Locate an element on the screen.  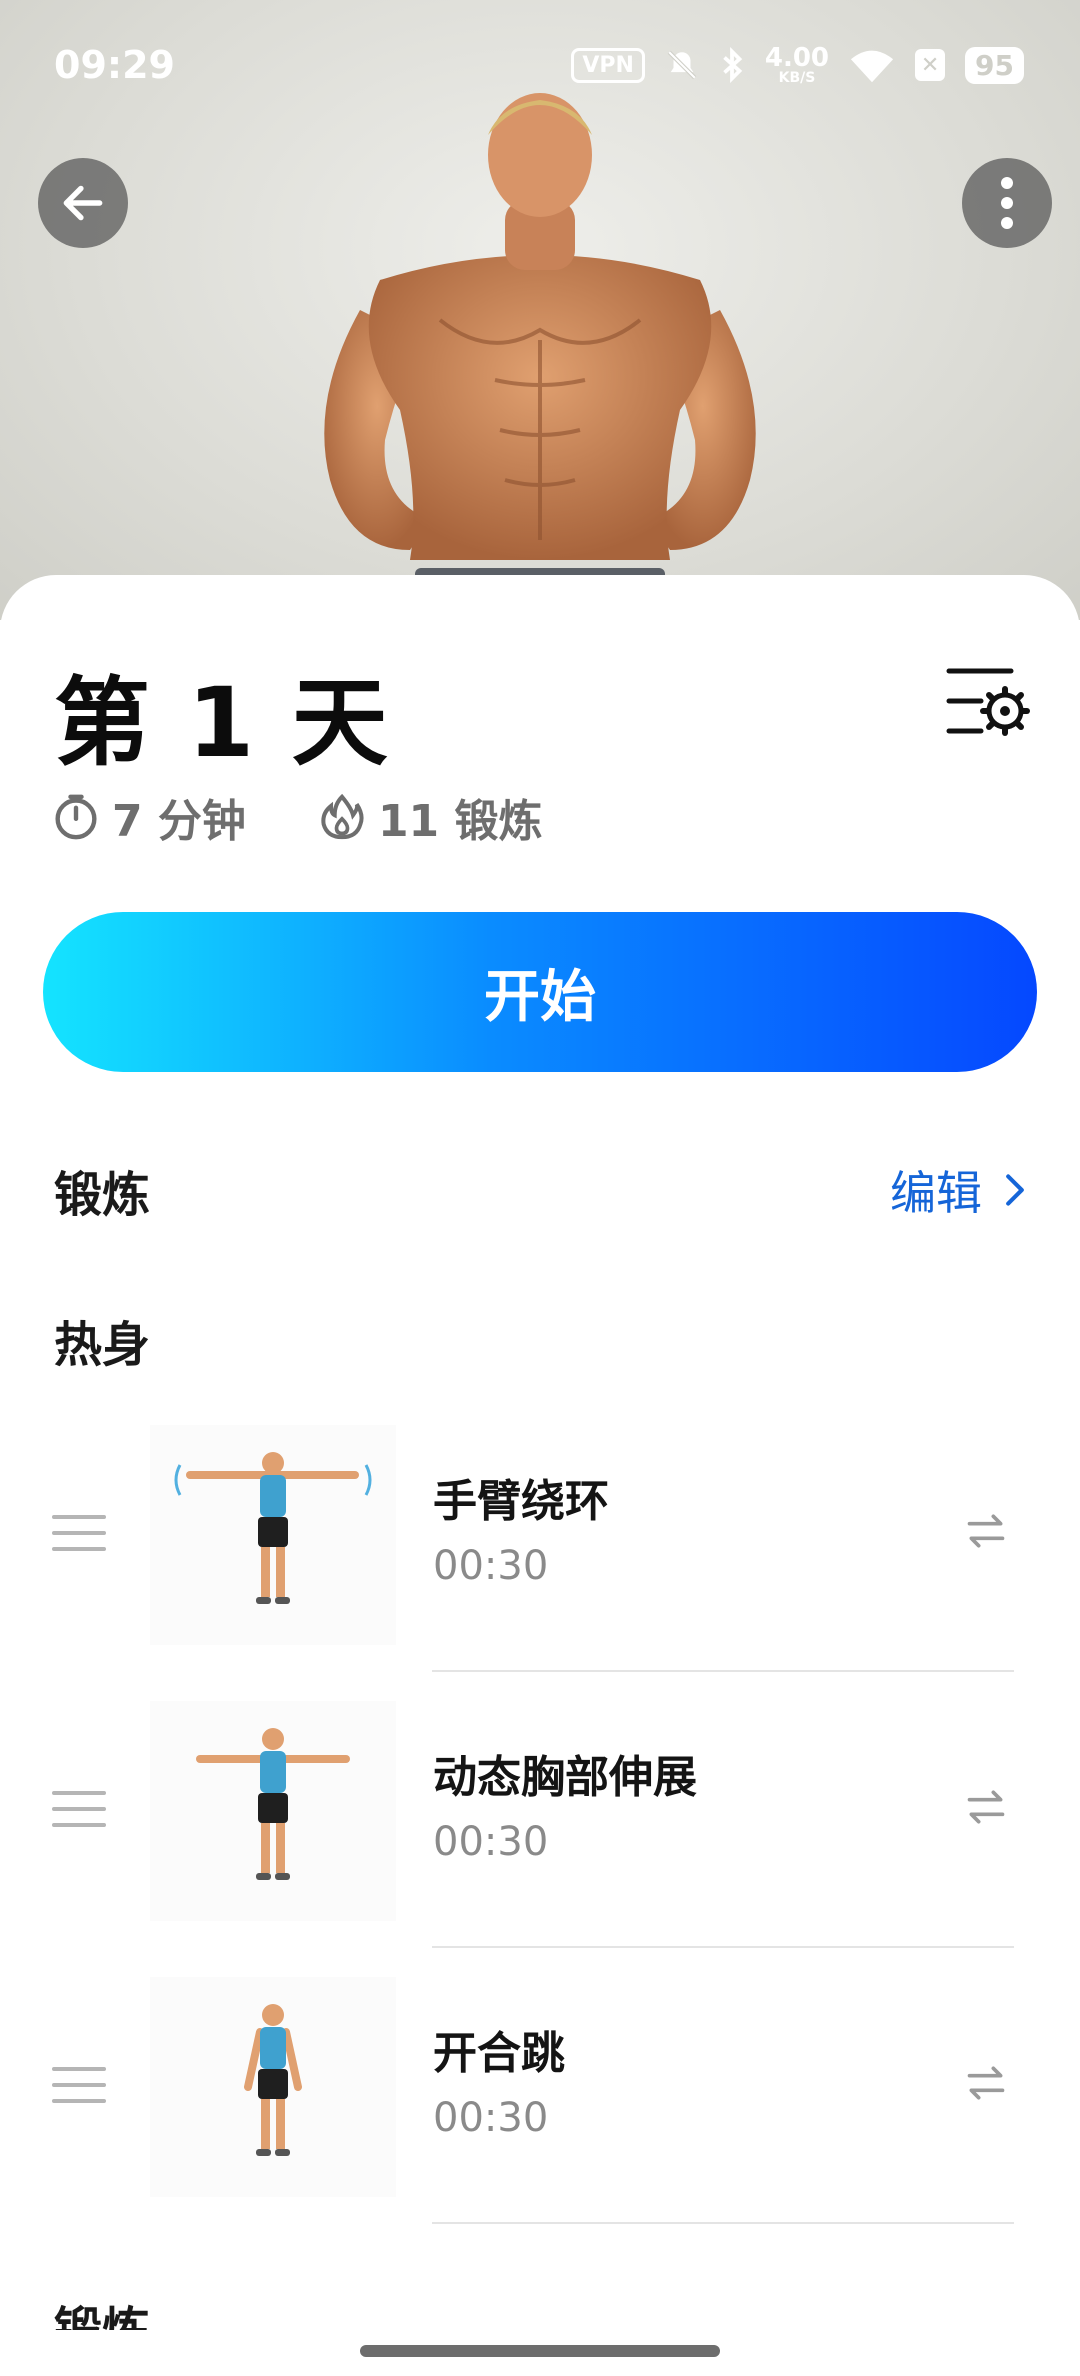
duration-text: 7 分钟 is located at coordinates (179, 821).